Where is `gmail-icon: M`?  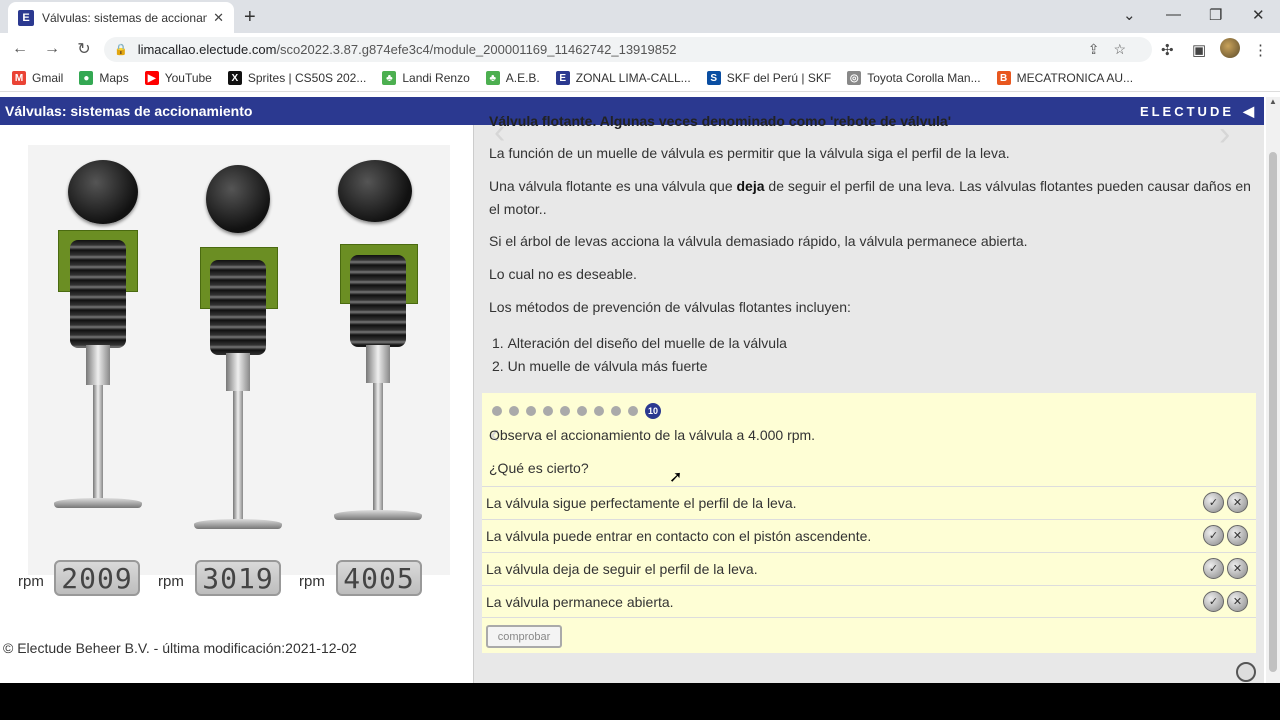 gmail-icon: M is located at coordinates (19, 78).